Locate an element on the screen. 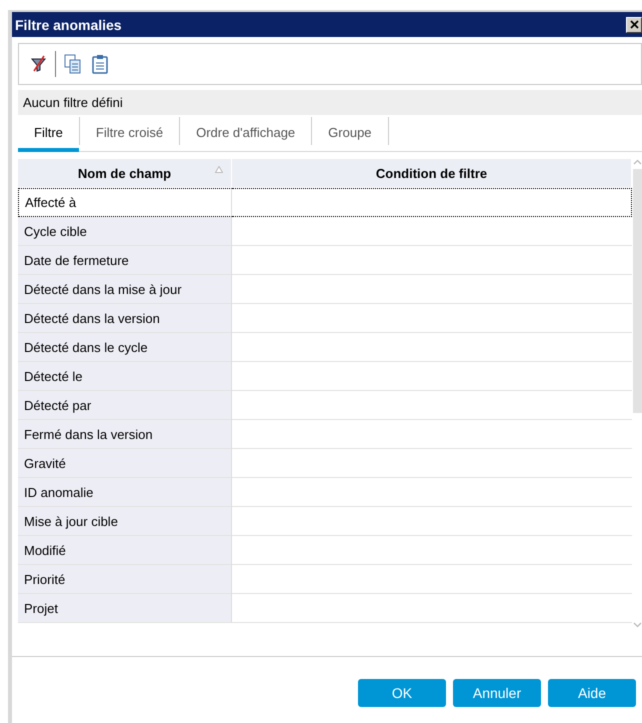 Image resolution: width=642 pixels, height=723 pixels. paste-button is located at coordinates (100, 64).